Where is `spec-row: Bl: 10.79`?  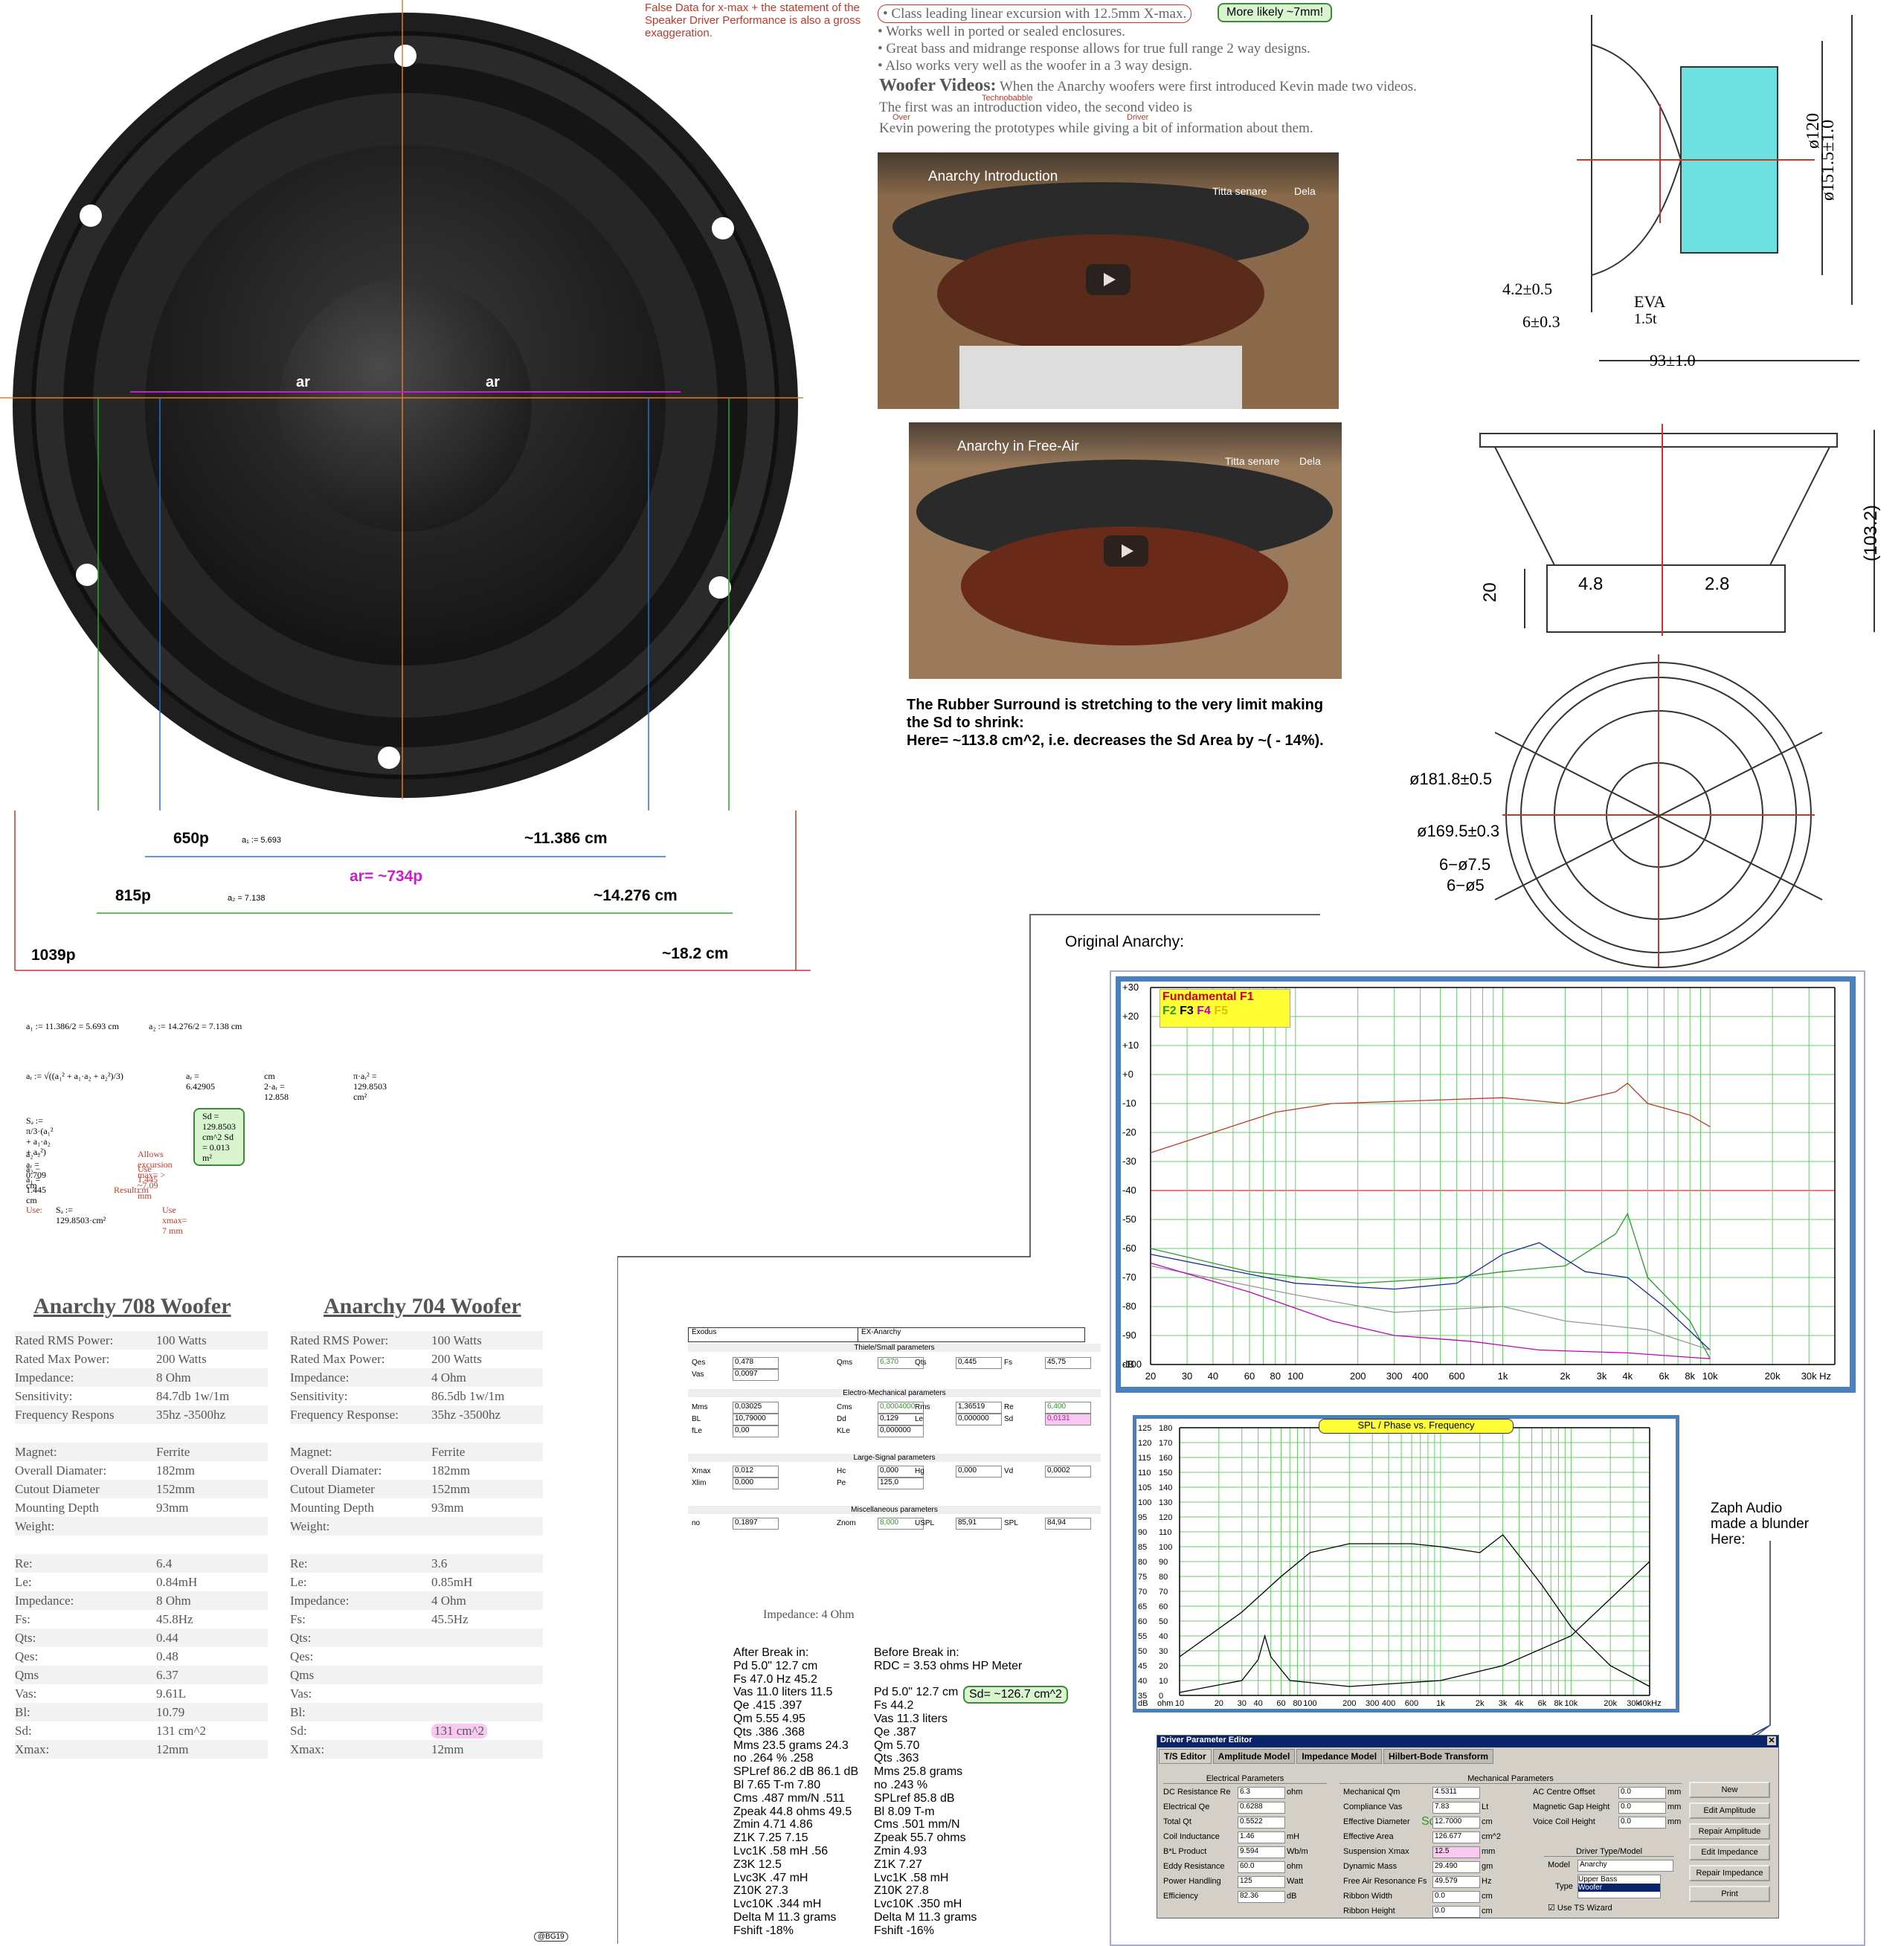
spec-row: Bl: 10.79 is located at coordinates (141, 1712).